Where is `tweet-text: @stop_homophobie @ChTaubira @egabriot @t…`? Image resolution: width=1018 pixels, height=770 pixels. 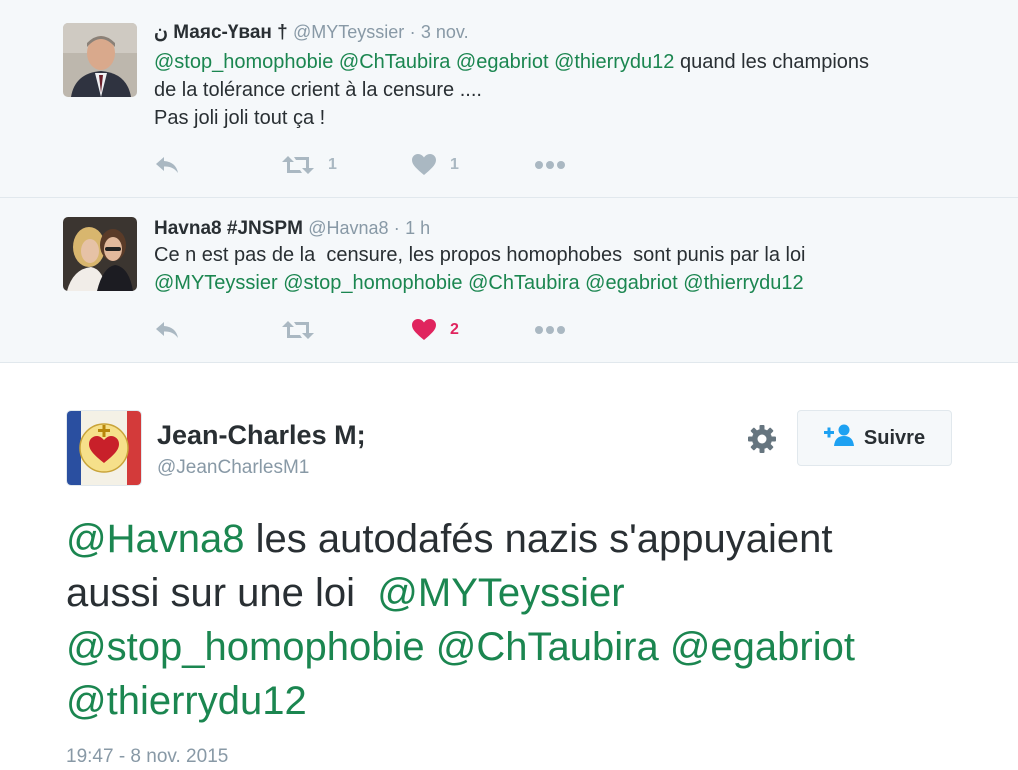 tweet-text: @stop_homophobie @ChTaubira @egabriot @t… is located at coordinates (511, 90).